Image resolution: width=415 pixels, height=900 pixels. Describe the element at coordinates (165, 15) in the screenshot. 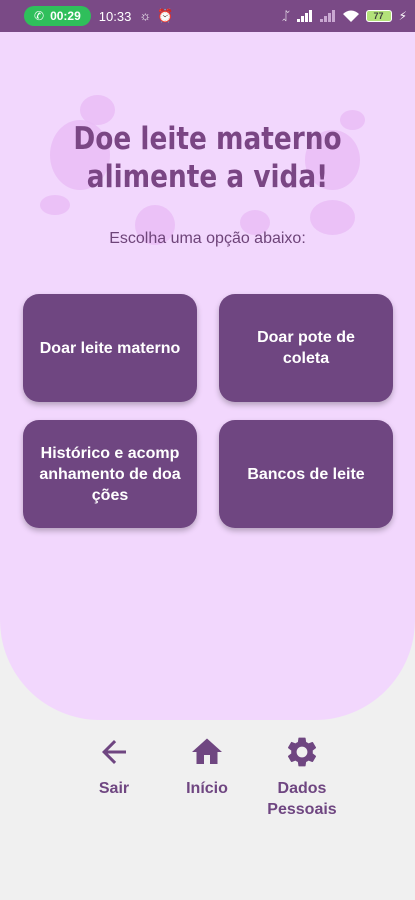

I see `alarm-icon: ⏰` at that location.